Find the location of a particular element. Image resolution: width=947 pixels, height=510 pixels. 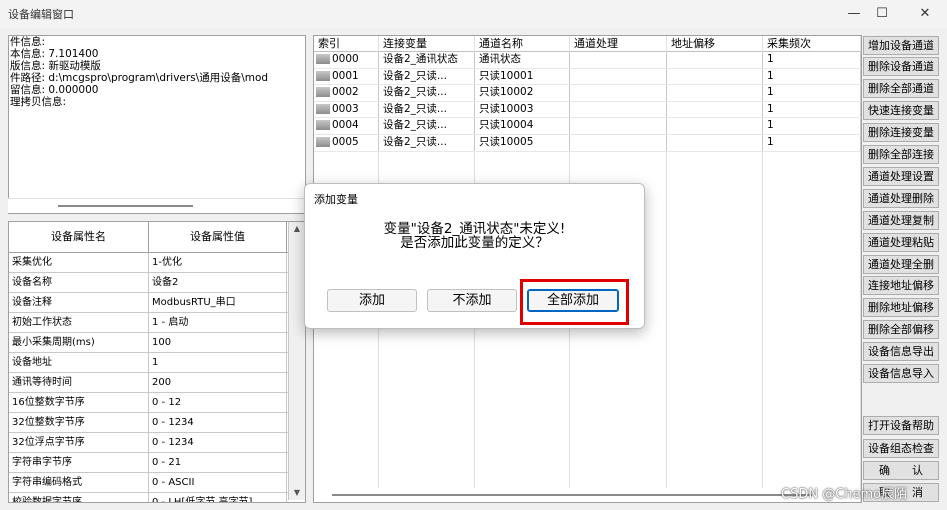

property-value-cell: 0 - 21 is located at coordinates (218, 462).